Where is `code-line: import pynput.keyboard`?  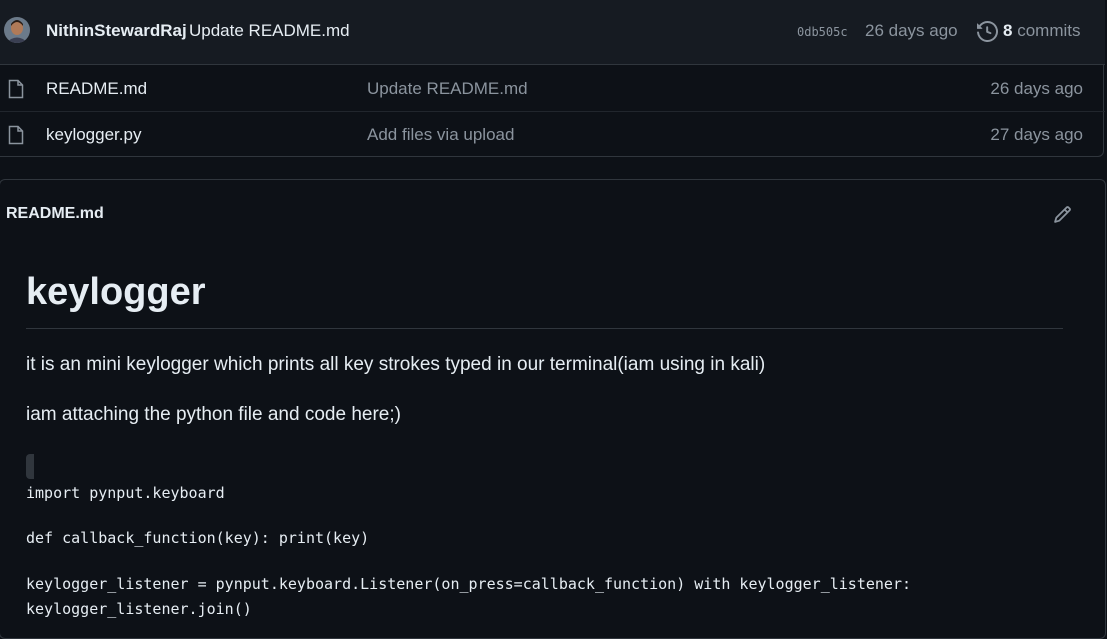 code-line: import pynput.keyboard is located at coordinates (125, 493).